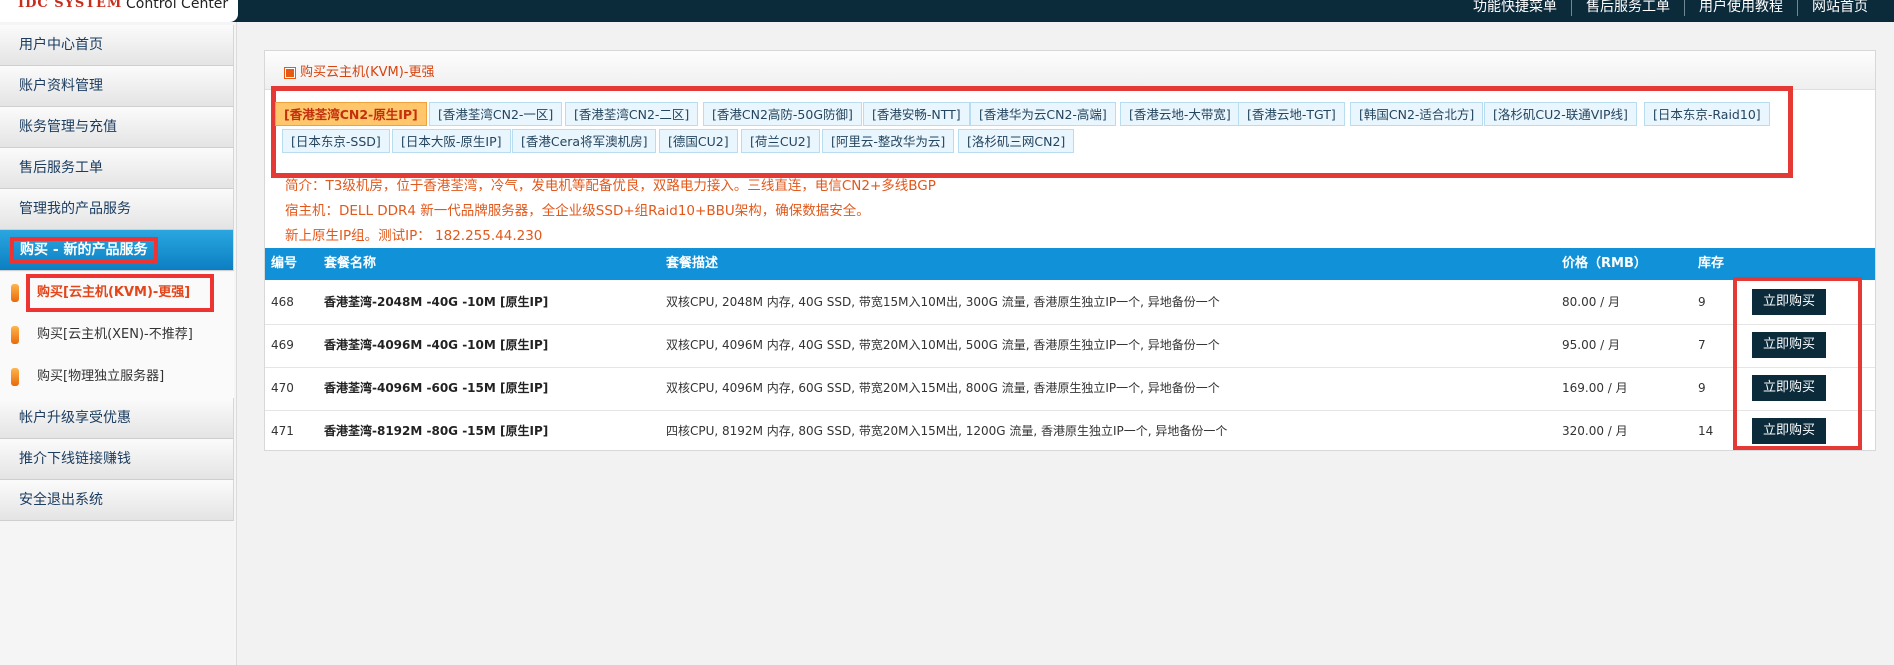 The image size is (1894, 665). What do you see at coordinates (351, 114) in the screenshot?
I see `tab-hk-tsuen-wan-cn2-native: [香港荃湾CN2-原生IP]` at bounding box center [351, 114].